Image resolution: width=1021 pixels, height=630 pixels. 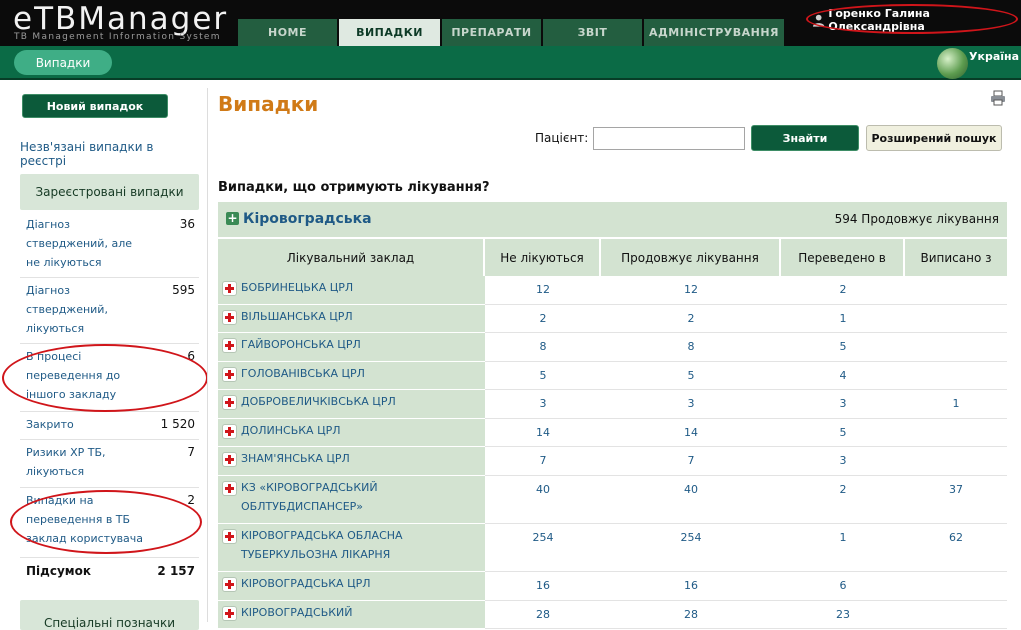 I want to click on tab-cases: ВИПАДКИ, so click(x=389, y=32).